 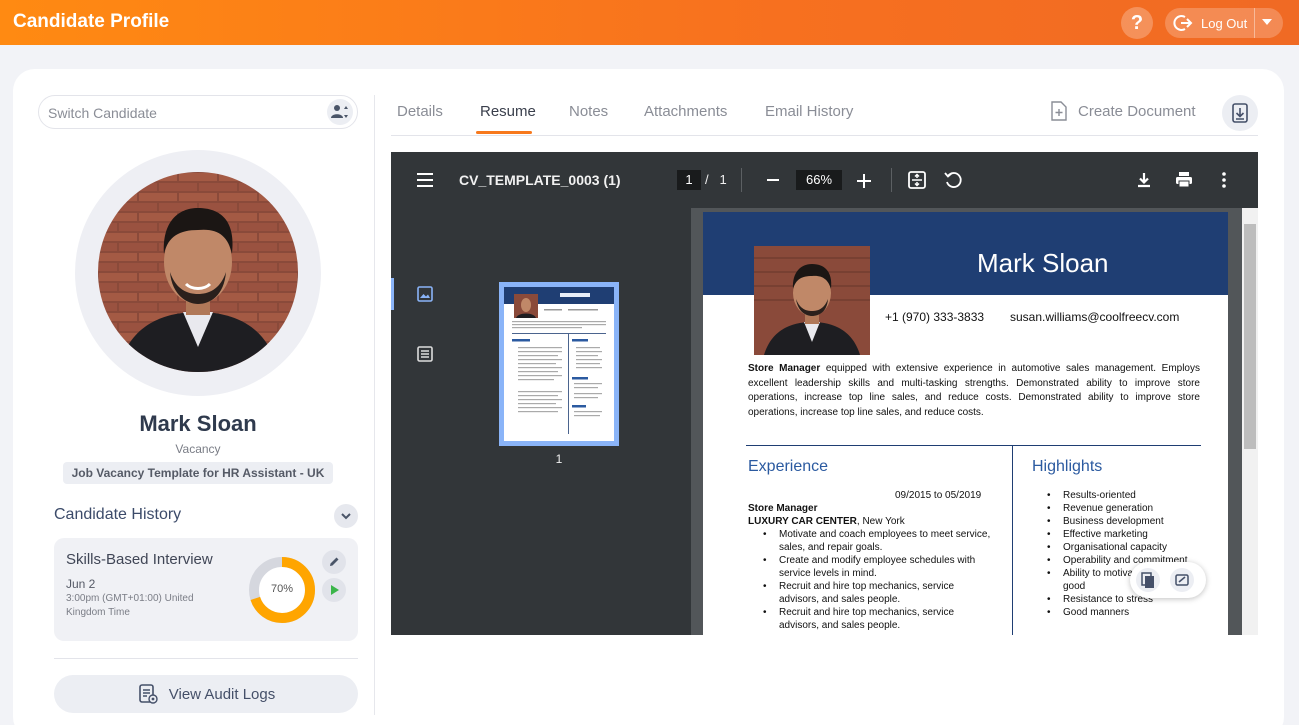 I want to click on logout-label: Log Out, so click(x=1224, y=23).